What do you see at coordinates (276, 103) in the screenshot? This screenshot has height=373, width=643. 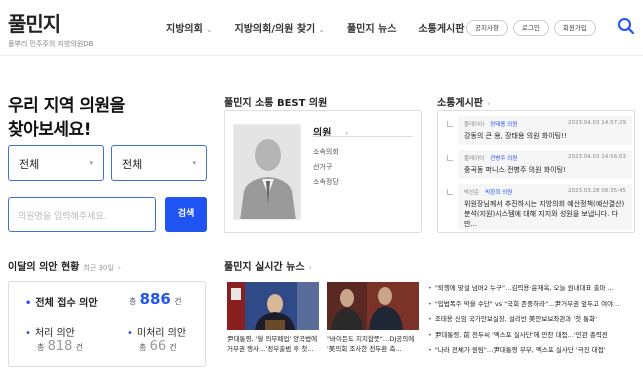 I see `best-section-title: 풀민지 소통 BEST 의원` at bounding box center [276, 103].